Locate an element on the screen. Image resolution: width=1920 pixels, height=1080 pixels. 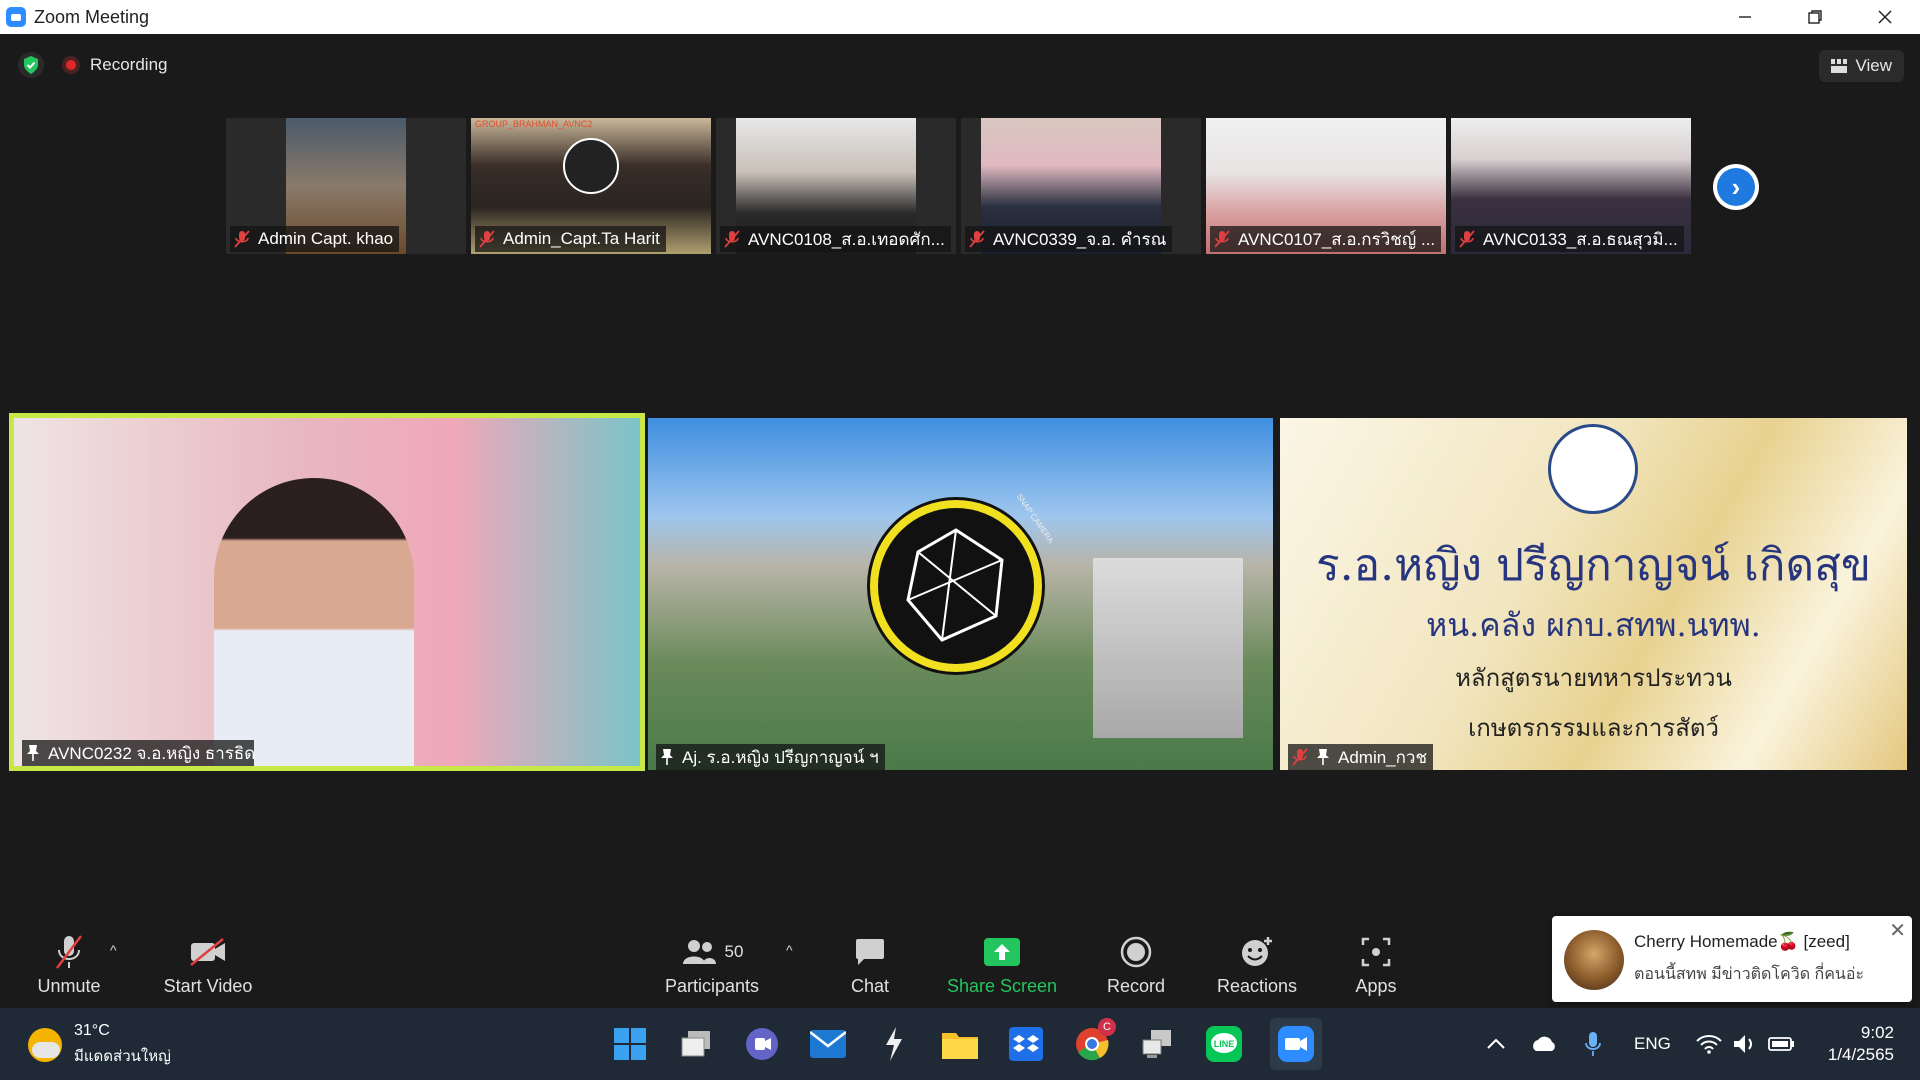
partly-sunny-icon is located at coordinates (45, 1045).